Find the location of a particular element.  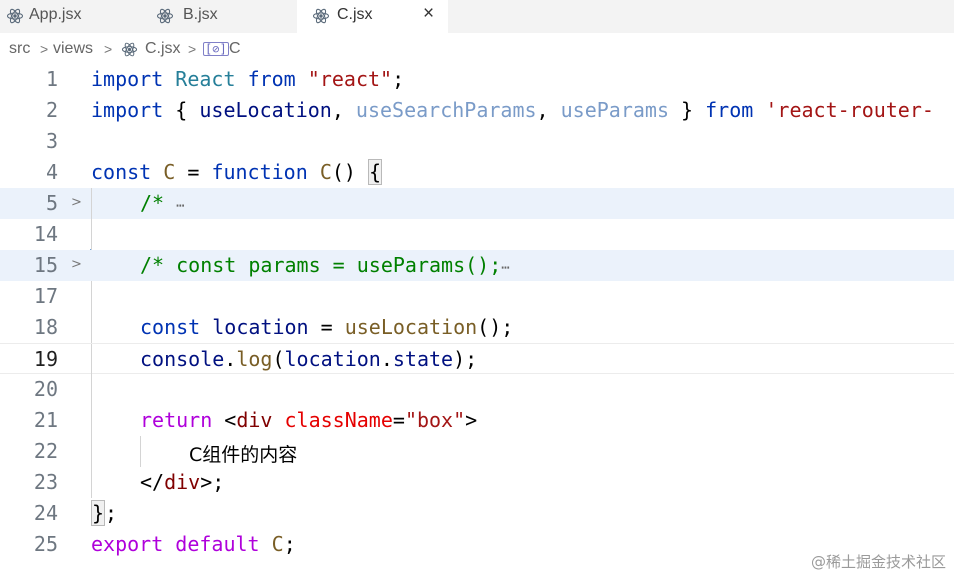

line-number: 1 is located at coordinates (51, 79).